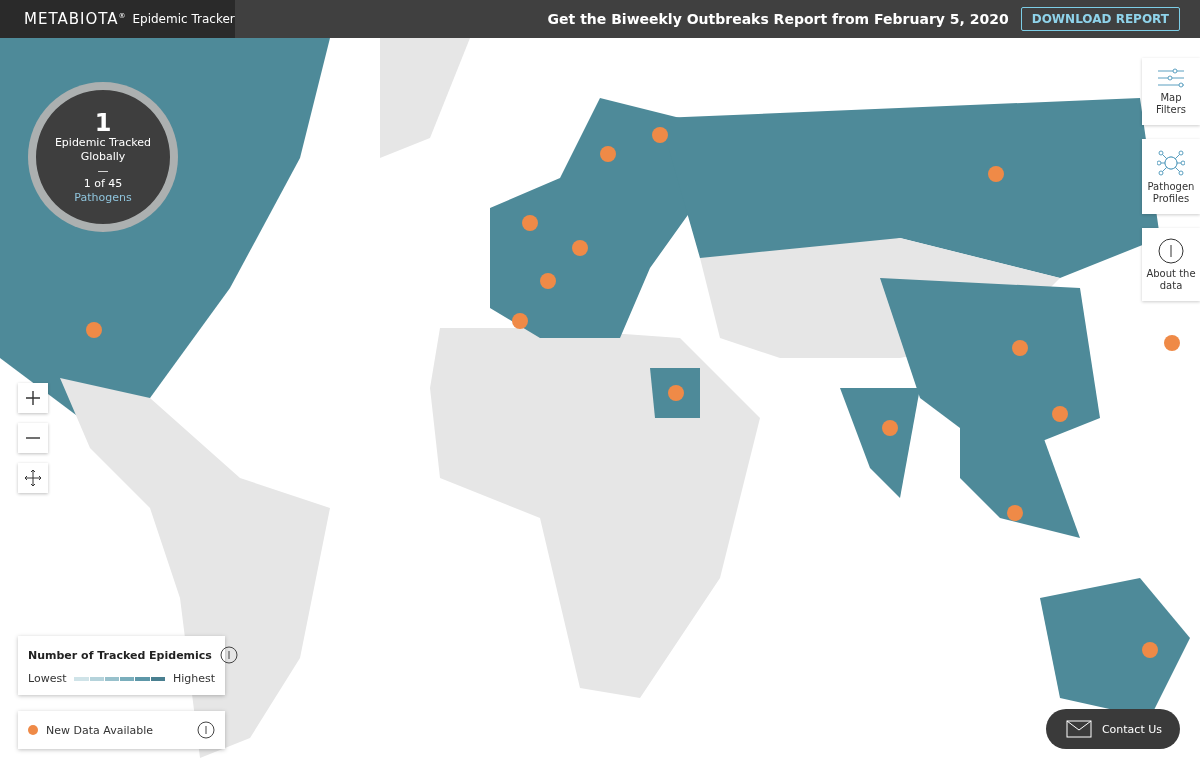  I want to click on legend-title: Number of Tracked Epidemics, so click(120, 655).